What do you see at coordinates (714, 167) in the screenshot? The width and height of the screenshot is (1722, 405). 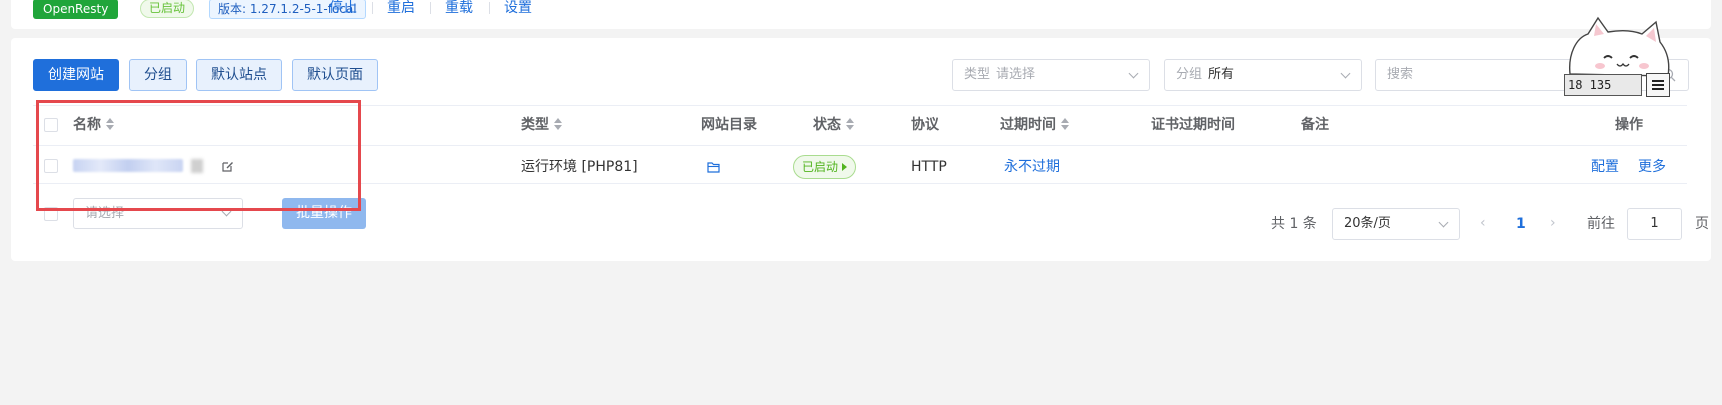 I see `folder-icon` at bounding box center [714, 167].